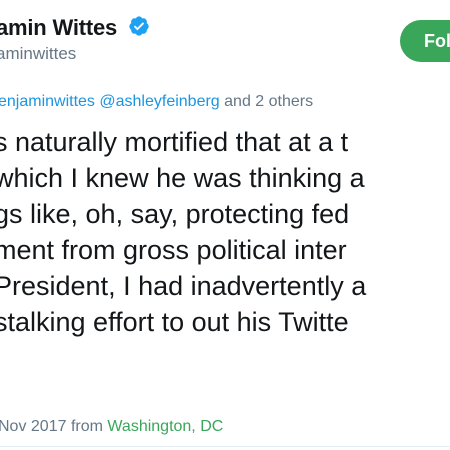 This screenshot has height=450, width=450. What do you see at coordinates (159, 101) in the screenshot?
I see `mention-link: @ashleyfeinberg` at bounding box center [159, 101].